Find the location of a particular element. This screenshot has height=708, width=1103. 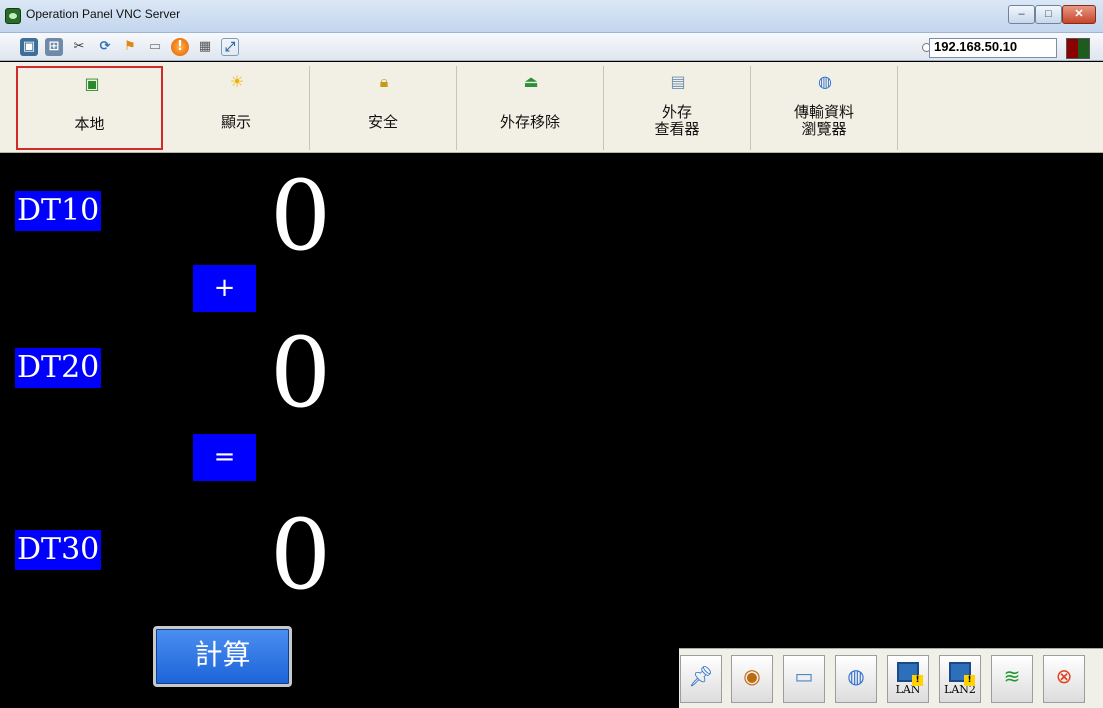

local-screen-icon: ▣ is located at coordinates (92, 83).